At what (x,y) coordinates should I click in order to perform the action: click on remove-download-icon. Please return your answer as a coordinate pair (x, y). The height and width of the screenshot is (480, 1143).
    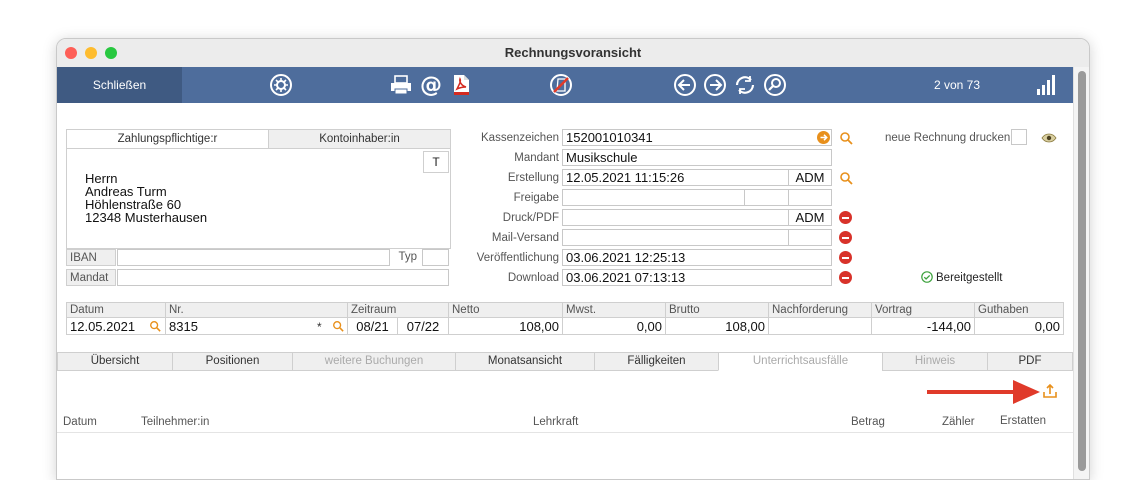
    Looking at the image, I should click on (845, 277).